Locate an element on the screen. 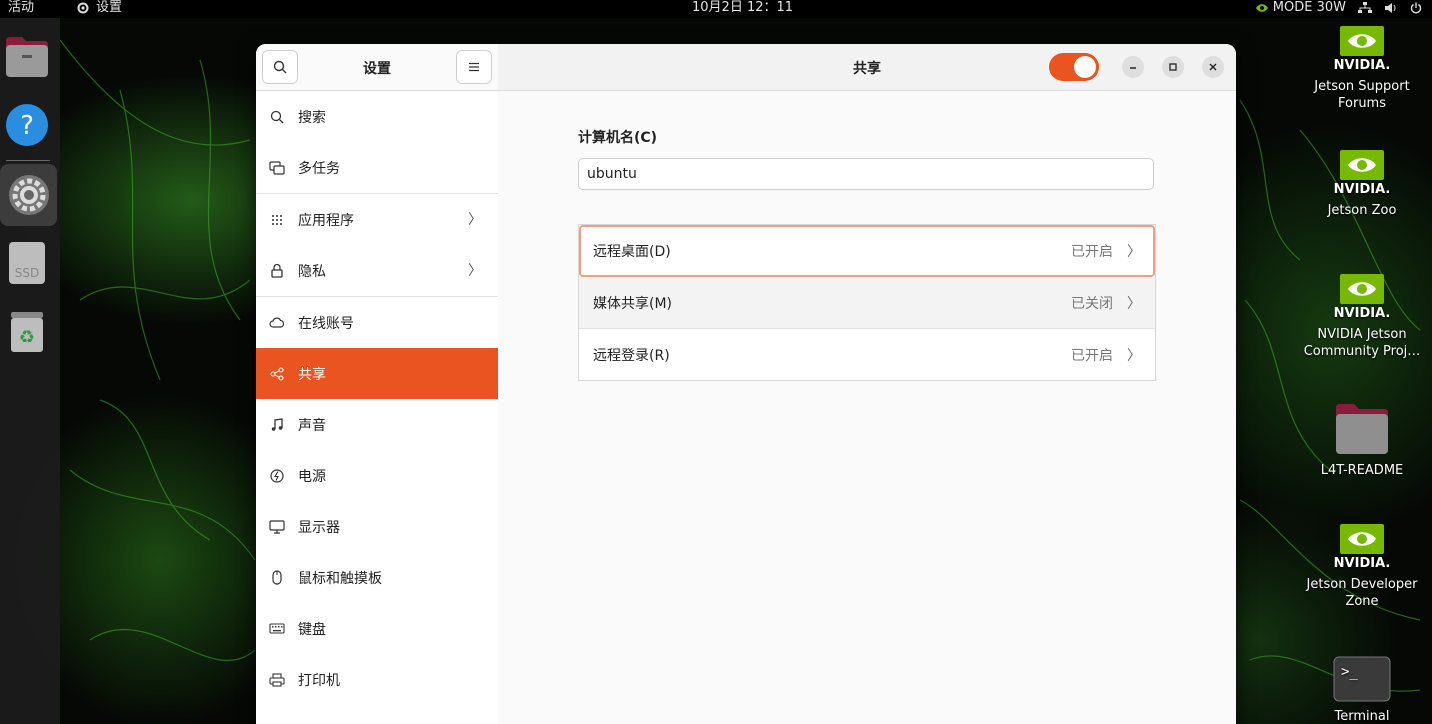 This screenshot has height=724, width=1432. sidebar-item-sound: 声音 is located at coordinates (377, 424).